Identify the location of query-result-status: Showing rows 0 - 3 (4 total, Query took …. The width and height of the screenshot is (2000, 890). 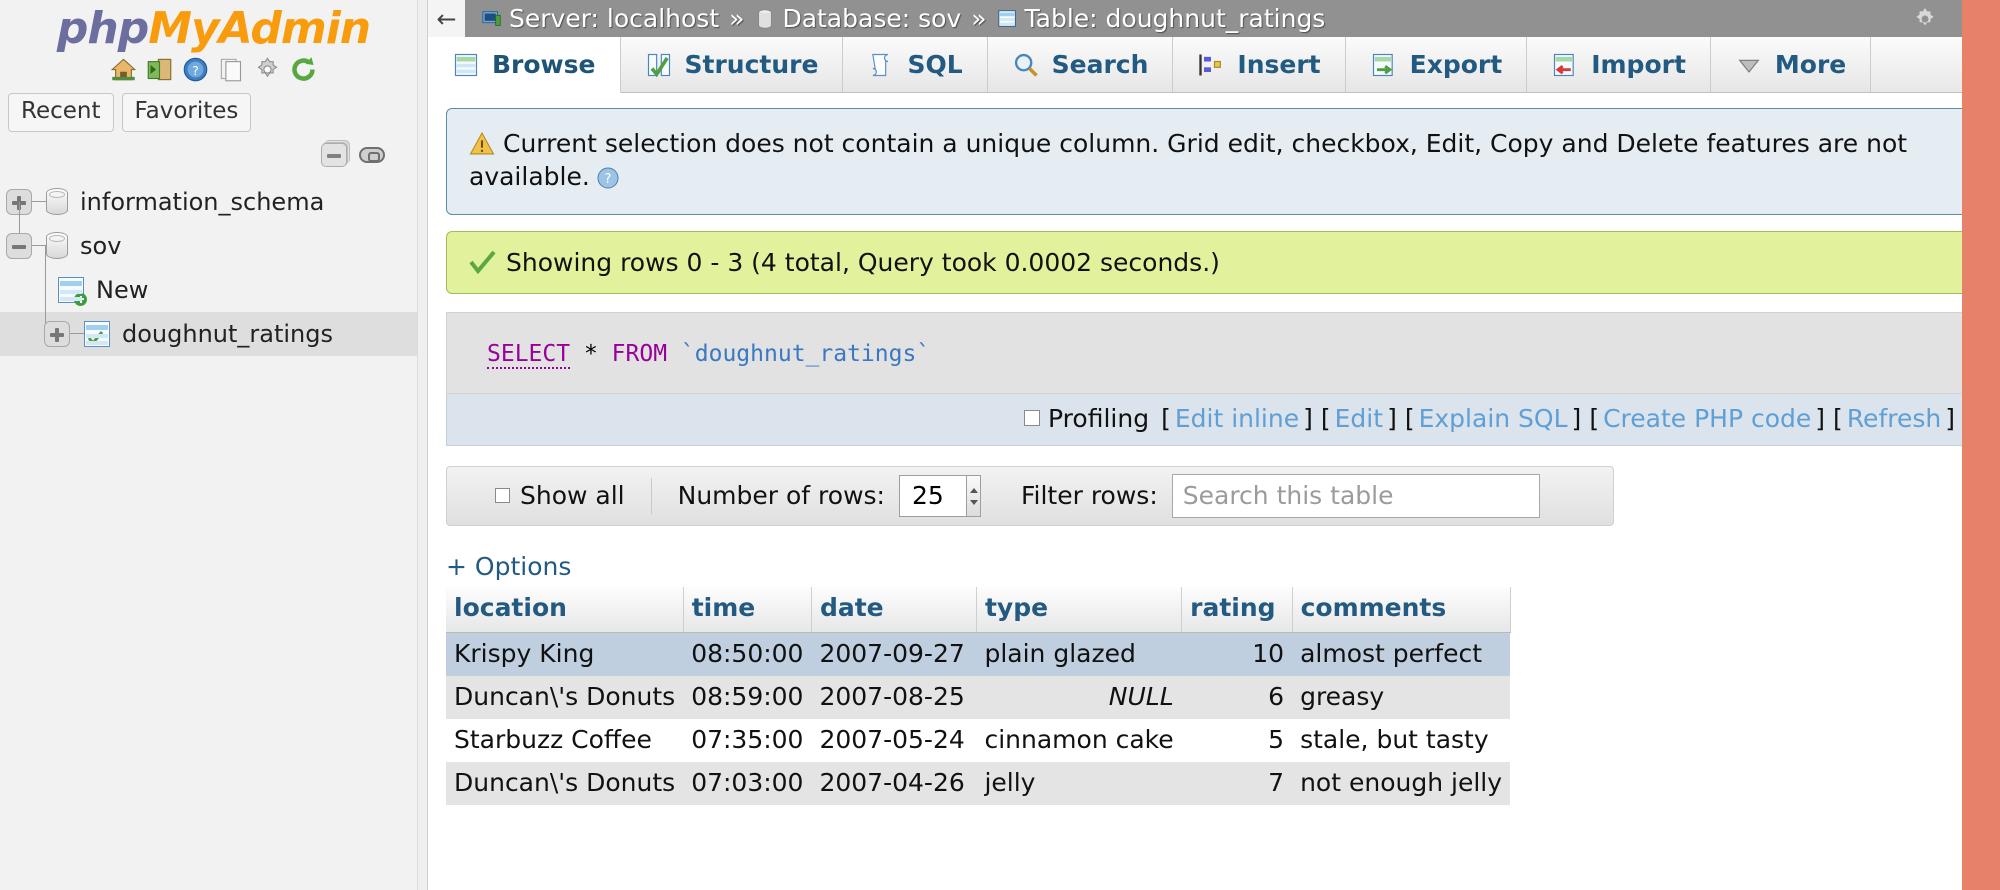
(1210, 262).